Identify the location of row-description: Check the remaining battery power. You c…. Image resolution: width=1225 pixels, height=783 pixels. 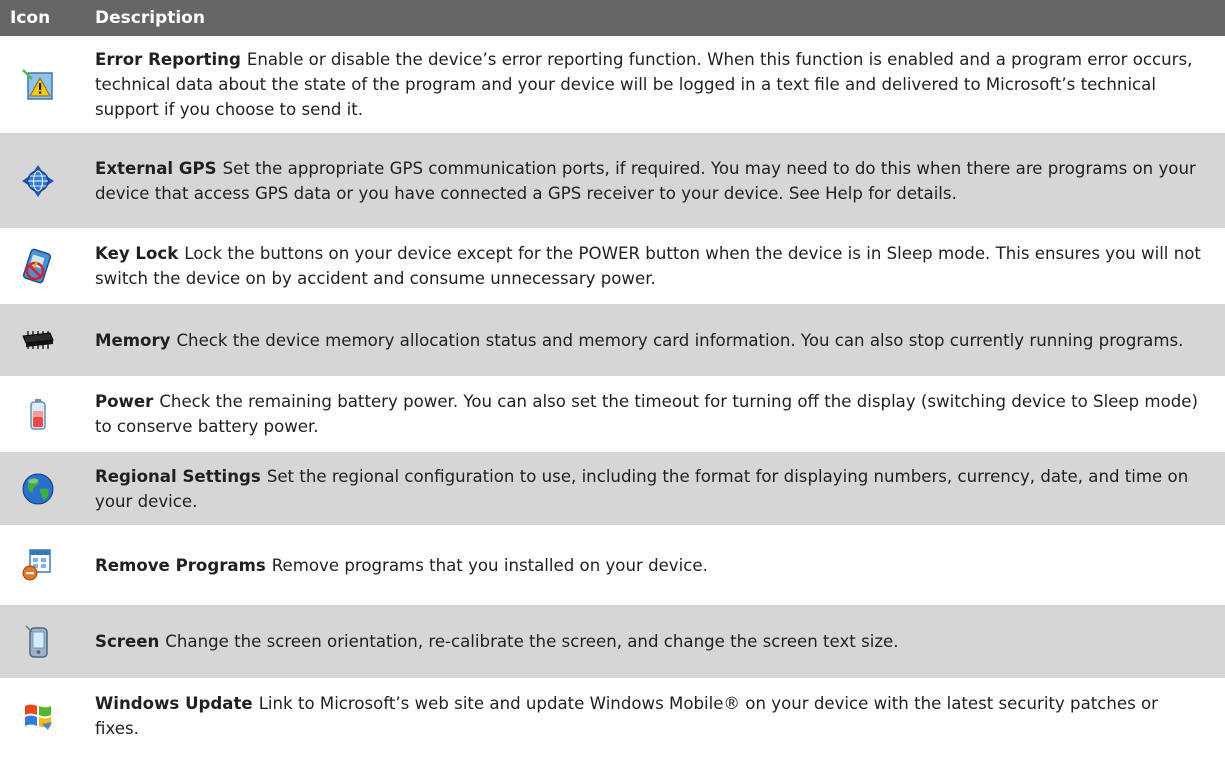
(646, 414).